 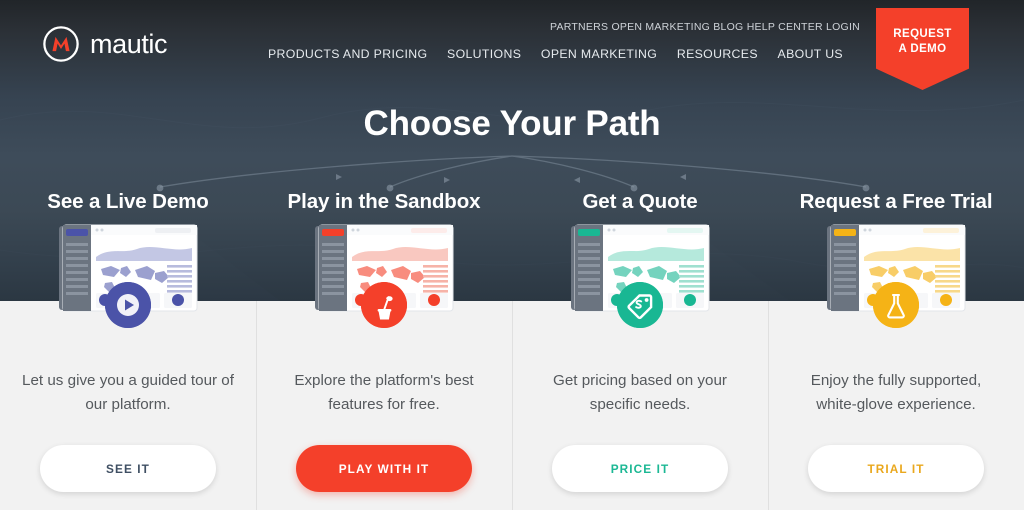 What do you see at coordinates (922, 34) in the screenshot?
I see `demo-badge-line1: REQUEST` at bounding box center [922, 34].